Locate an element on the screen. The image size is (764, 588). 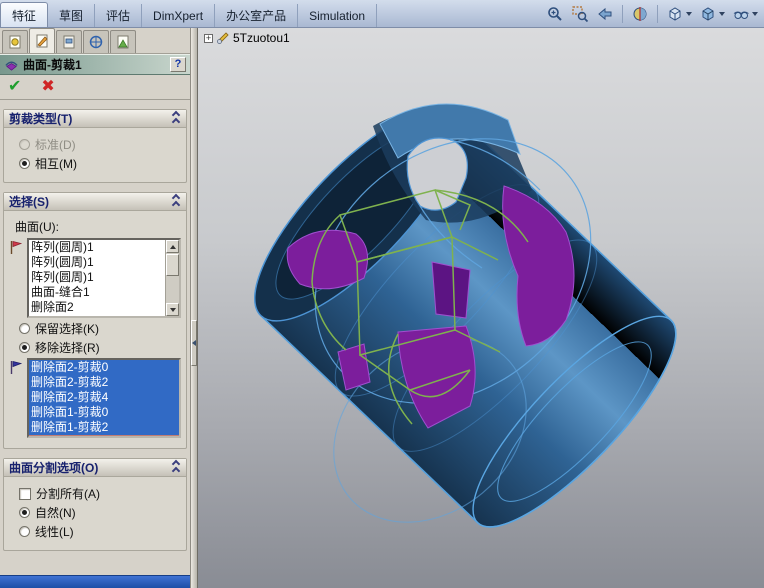
zoom-to-area-button is located at coordinates (580, 14).